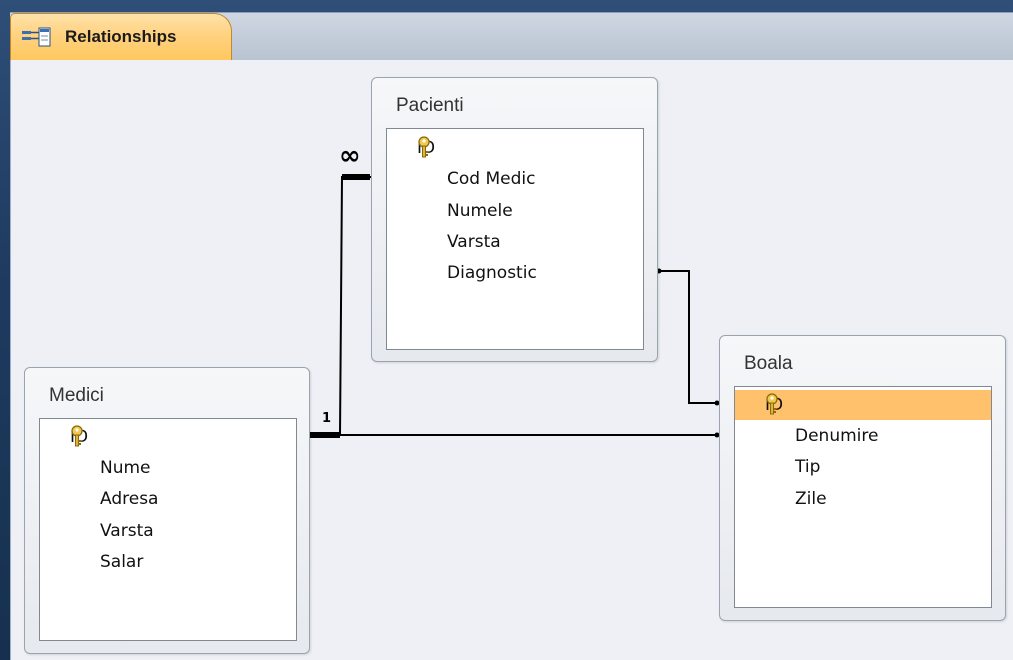 This screenshot has height=660, width=1013. I want to click on table-title: Medici, so click(76, 395).